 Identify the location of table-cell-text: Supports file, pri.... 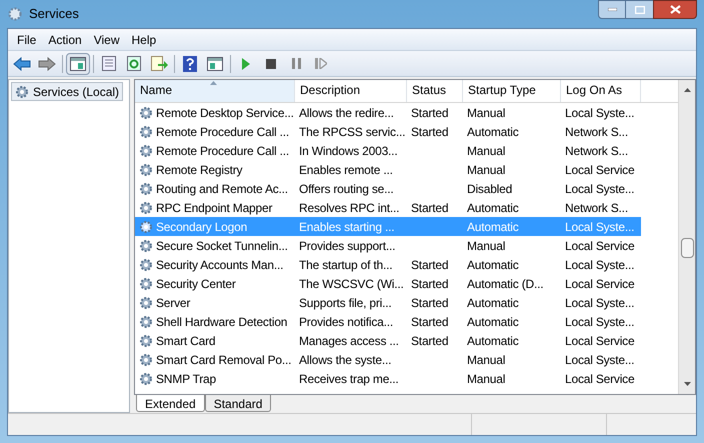
(345, 303).